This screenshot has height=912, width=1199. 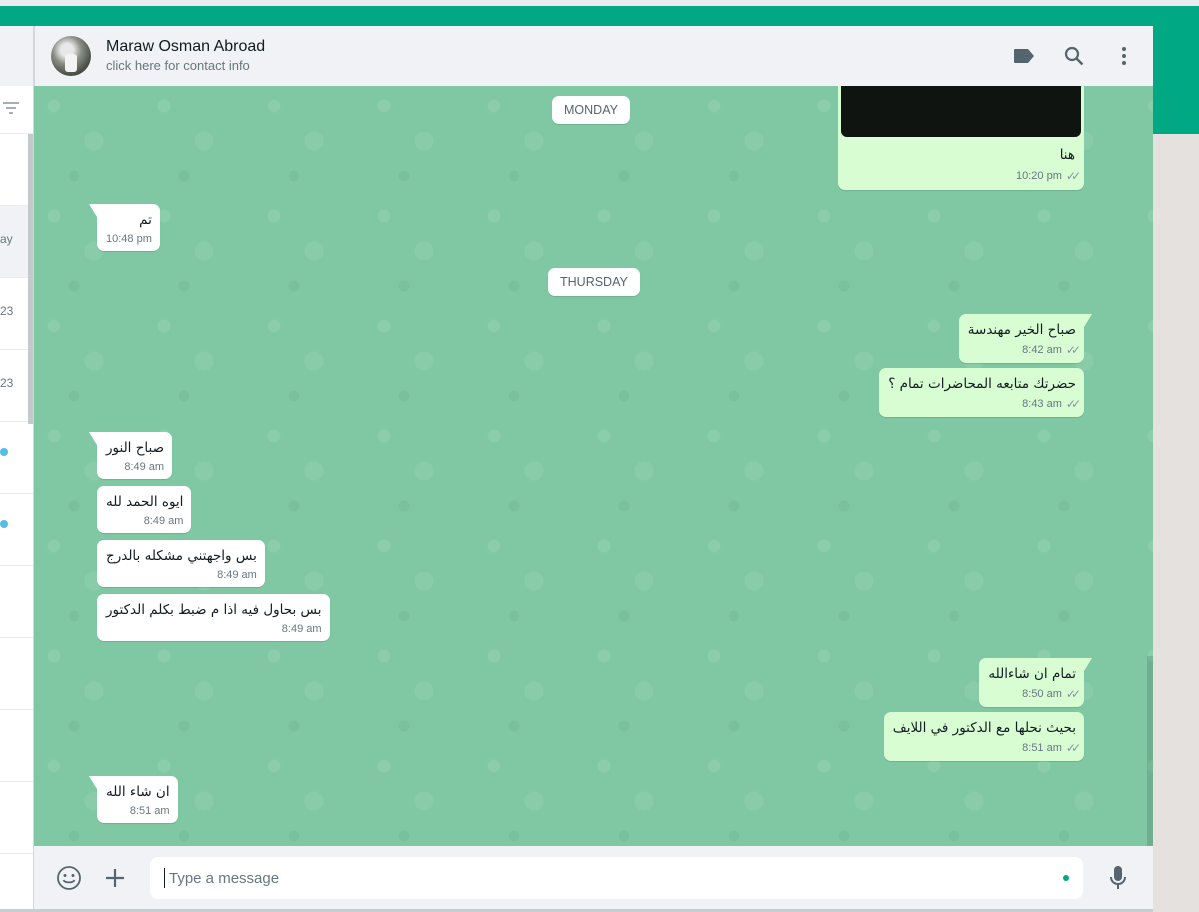 What do you see at coordinates (1176, 523) in the screenshot?
I see `app-right-background` at bounding box center [1176, 523].